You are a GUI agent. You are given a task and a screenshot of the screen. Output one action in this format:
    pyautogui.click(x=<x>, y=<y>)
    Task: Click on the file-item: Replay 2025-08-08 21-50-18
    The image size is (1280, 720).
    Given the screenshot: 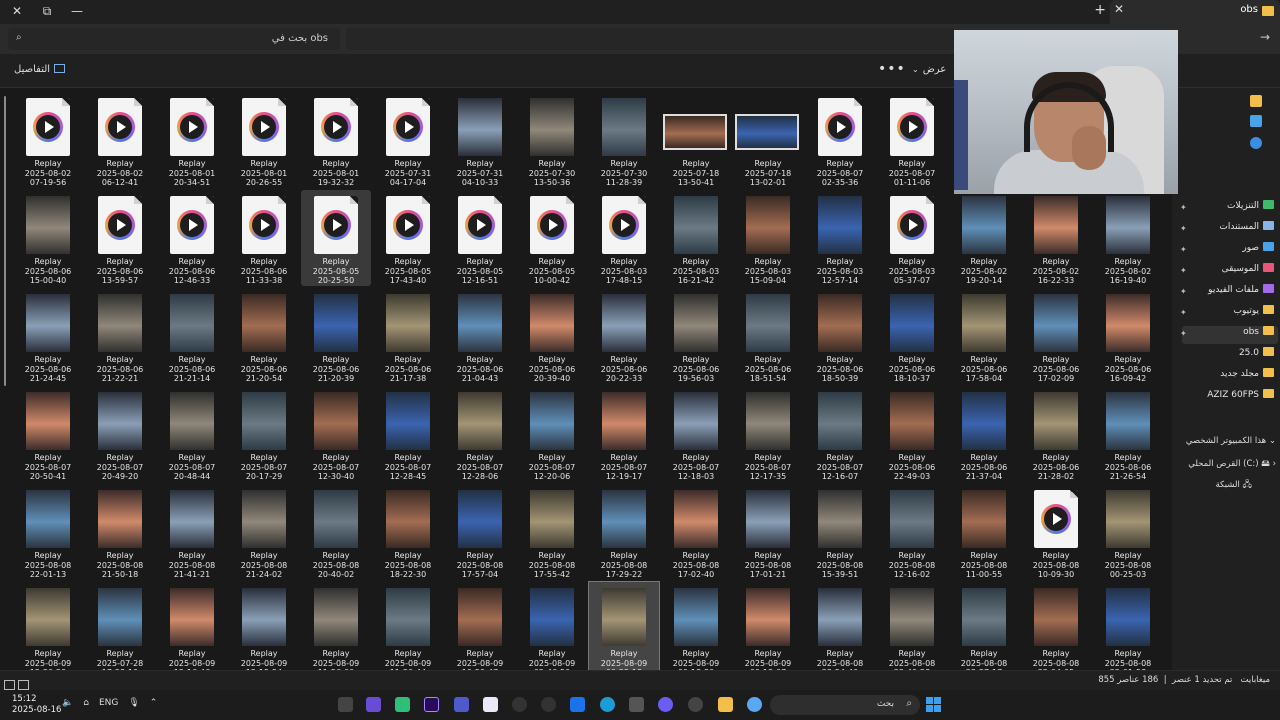 What is the action you would take?
    pyautogui.click(x=120, y=532)
    